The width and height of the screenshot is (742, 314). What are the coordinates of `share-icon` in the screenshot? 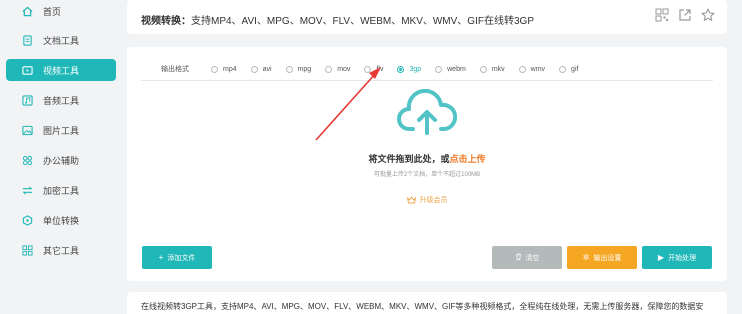 It's located at (685, 15).